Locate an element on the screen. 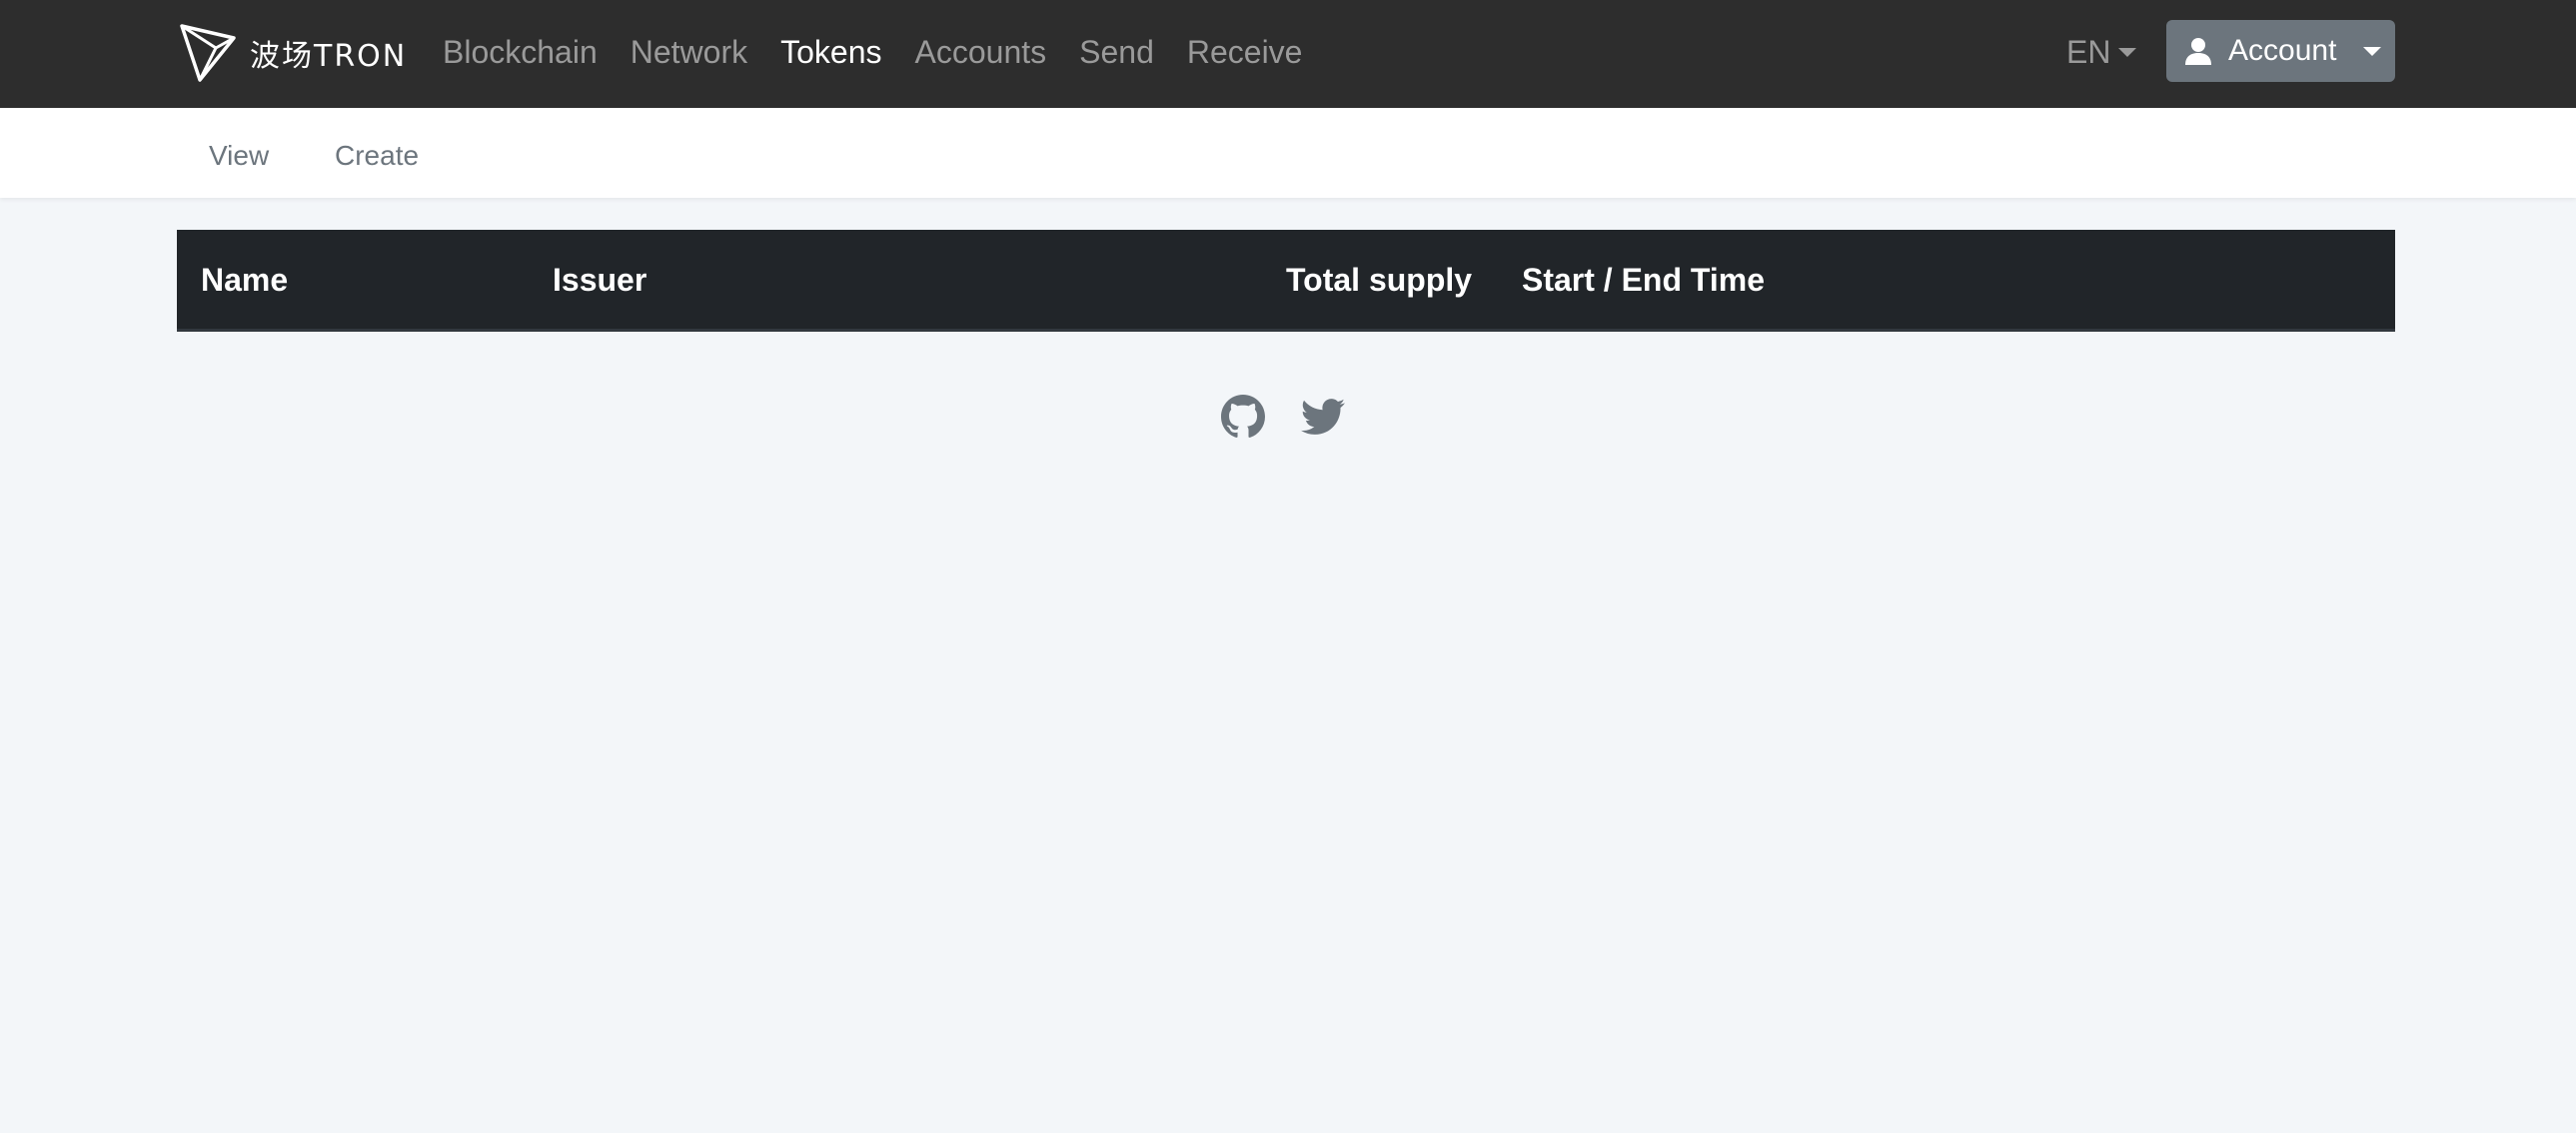 This screenshot has width=2576, height=1133. column-header-total-supply: Total supply is located at coordinates (1379, 280).